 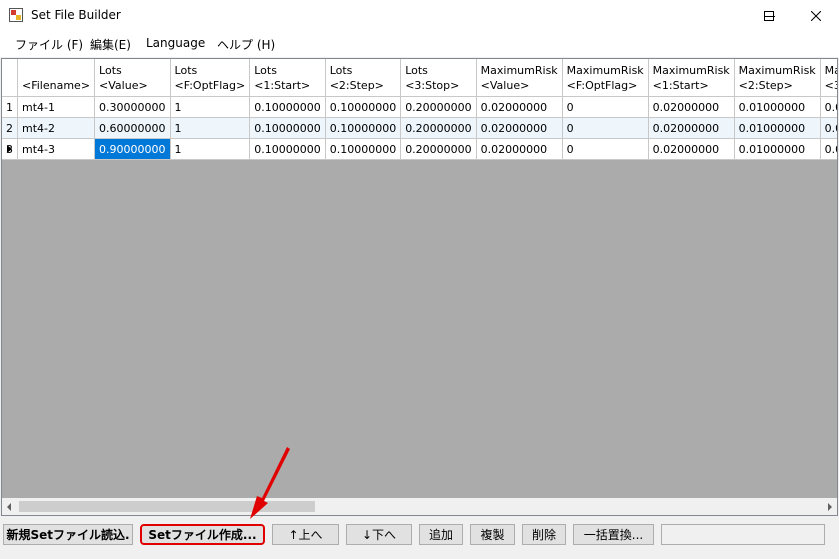 What do you see at coordinates (419, 15) in the screenshot?
I see `title-bar: Set File Builder` at bounding box center [419, 15].